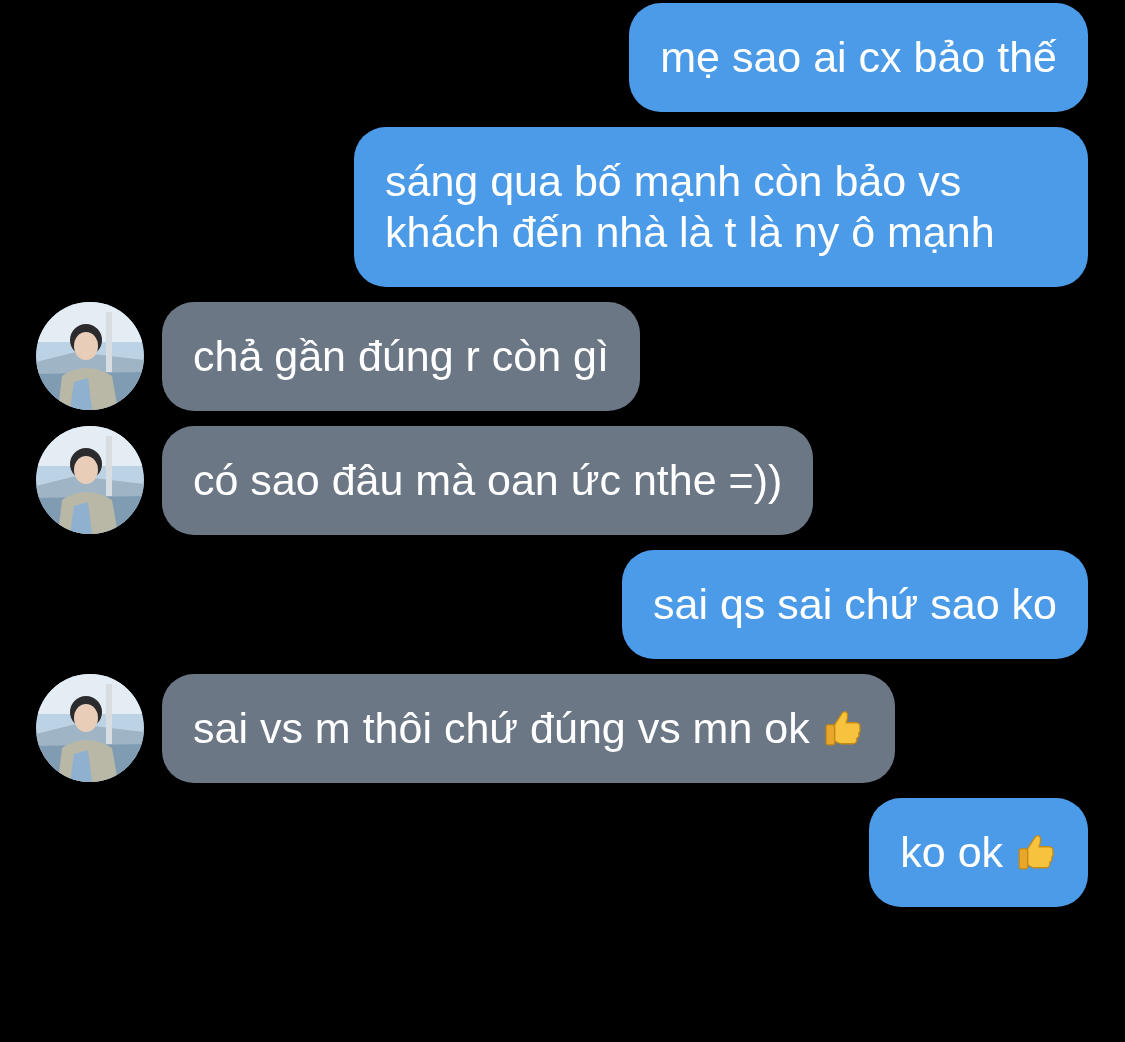  What do you see at coordinates (721, 207) in the screenshot?
I see `message-bubble: sáng qua bố mạnh còn bảo vs khách đến nhà là t là ny ô mạnh` at bounding box center [721, 207].